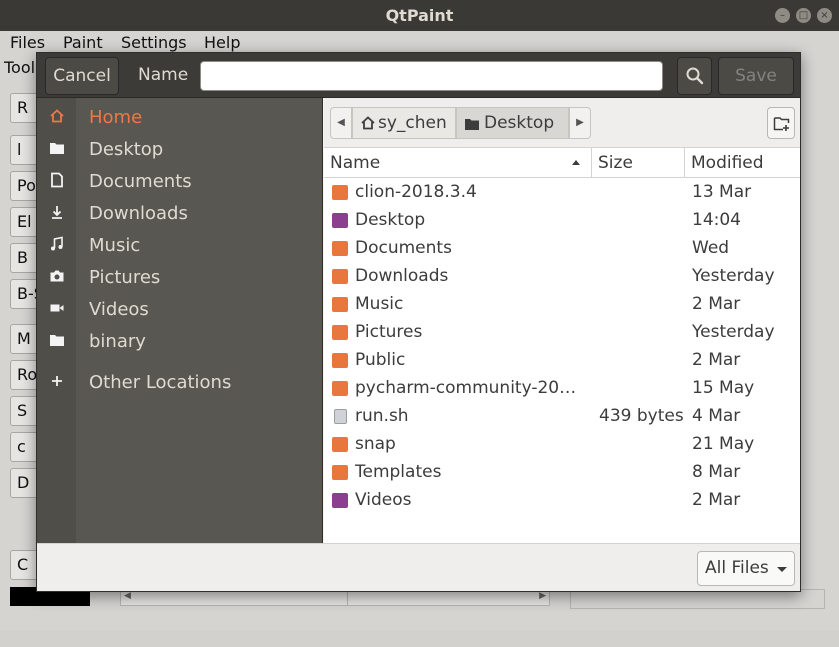 The height and width of the screenshot is (647, 839). What do you see at coordinates (180, 310) in the screenshot?
I see `sidebar-item-videos: Videos` at bounding box center [180, 310].